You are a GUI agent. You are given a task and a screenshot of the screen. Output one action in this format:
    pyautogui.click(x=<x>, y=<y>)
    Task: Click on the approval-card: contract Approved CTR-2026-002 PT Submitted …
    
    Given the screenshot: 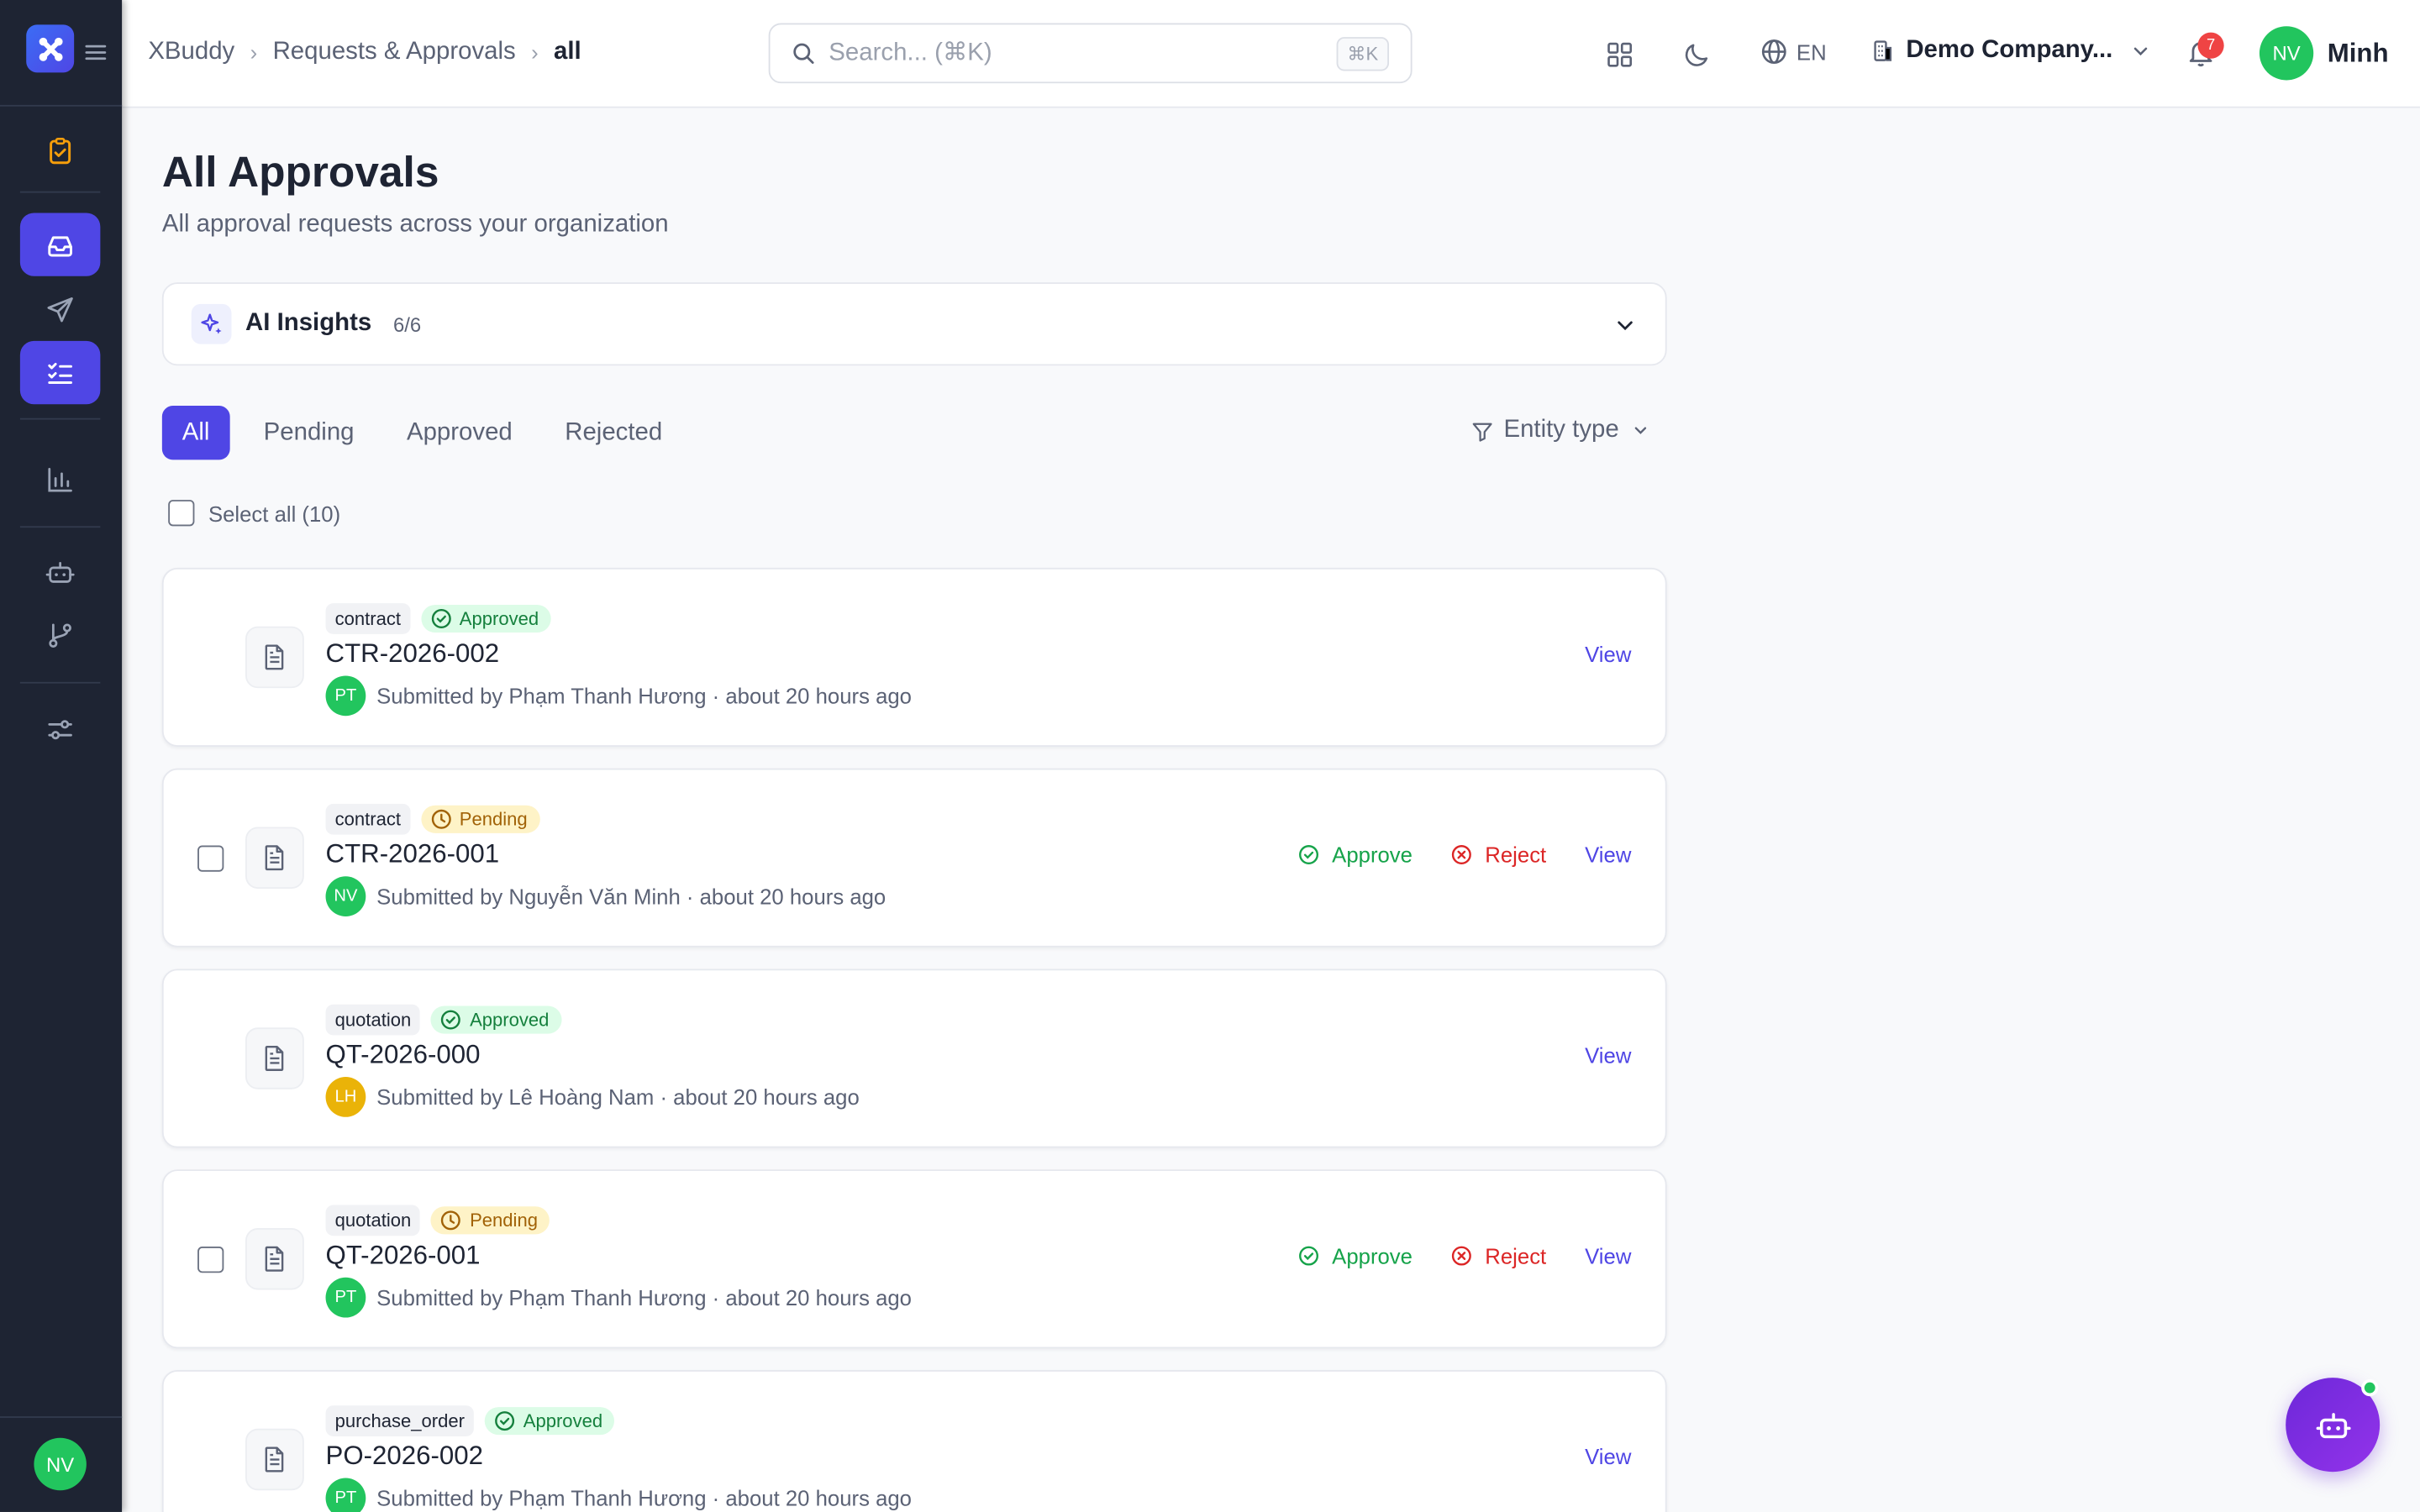 What is the action you would take?
    pyautogui.click(x=914, y=657)
    